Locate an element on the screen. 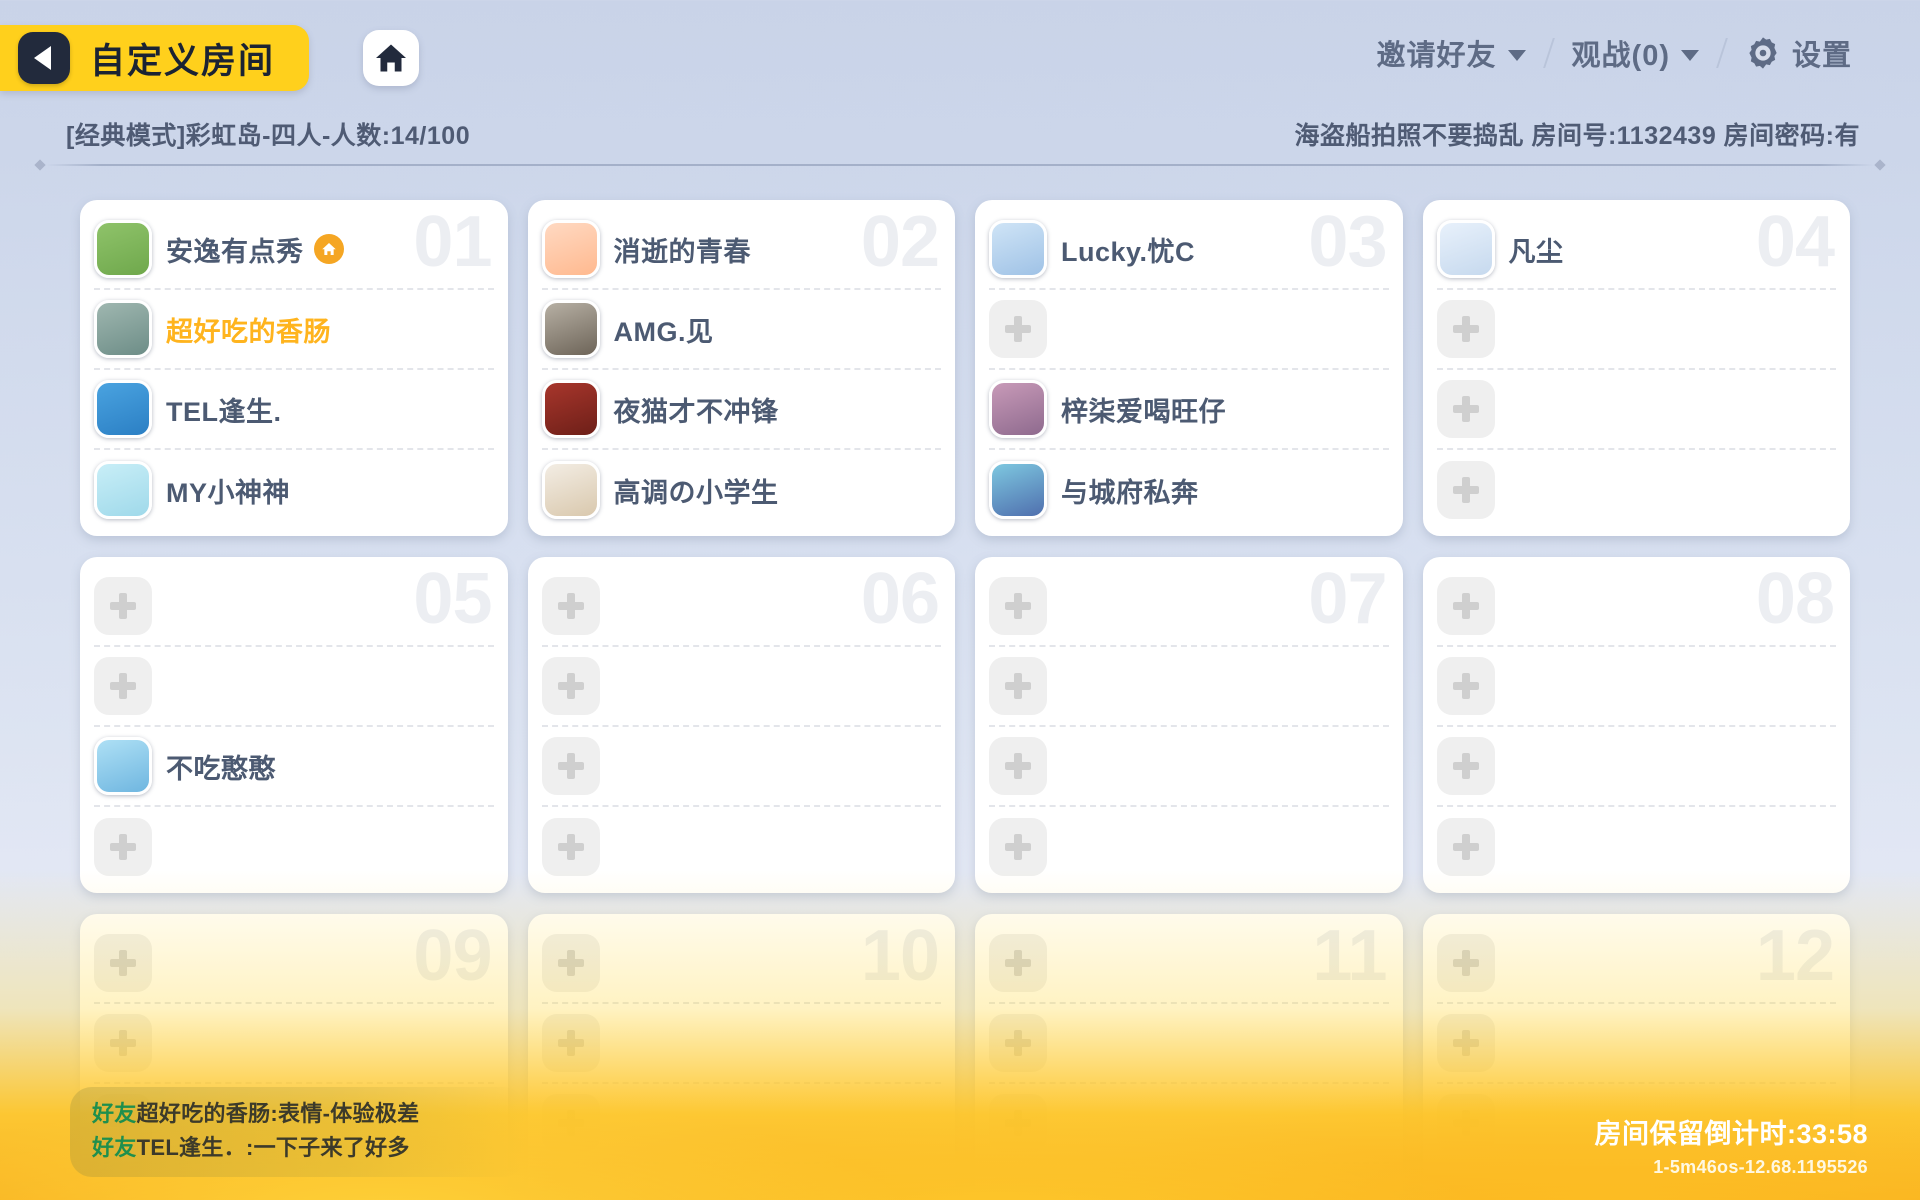  team-card: 06 is located at coordinates (741, 725).